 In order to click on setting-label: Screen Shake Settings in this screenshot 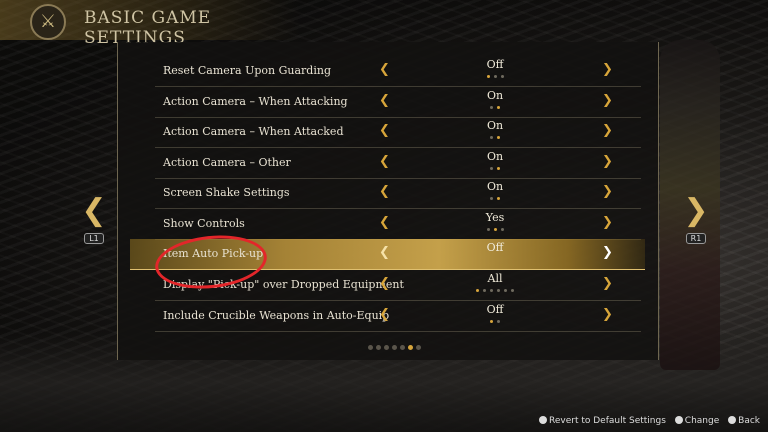, I will do `click(226, 192)`.